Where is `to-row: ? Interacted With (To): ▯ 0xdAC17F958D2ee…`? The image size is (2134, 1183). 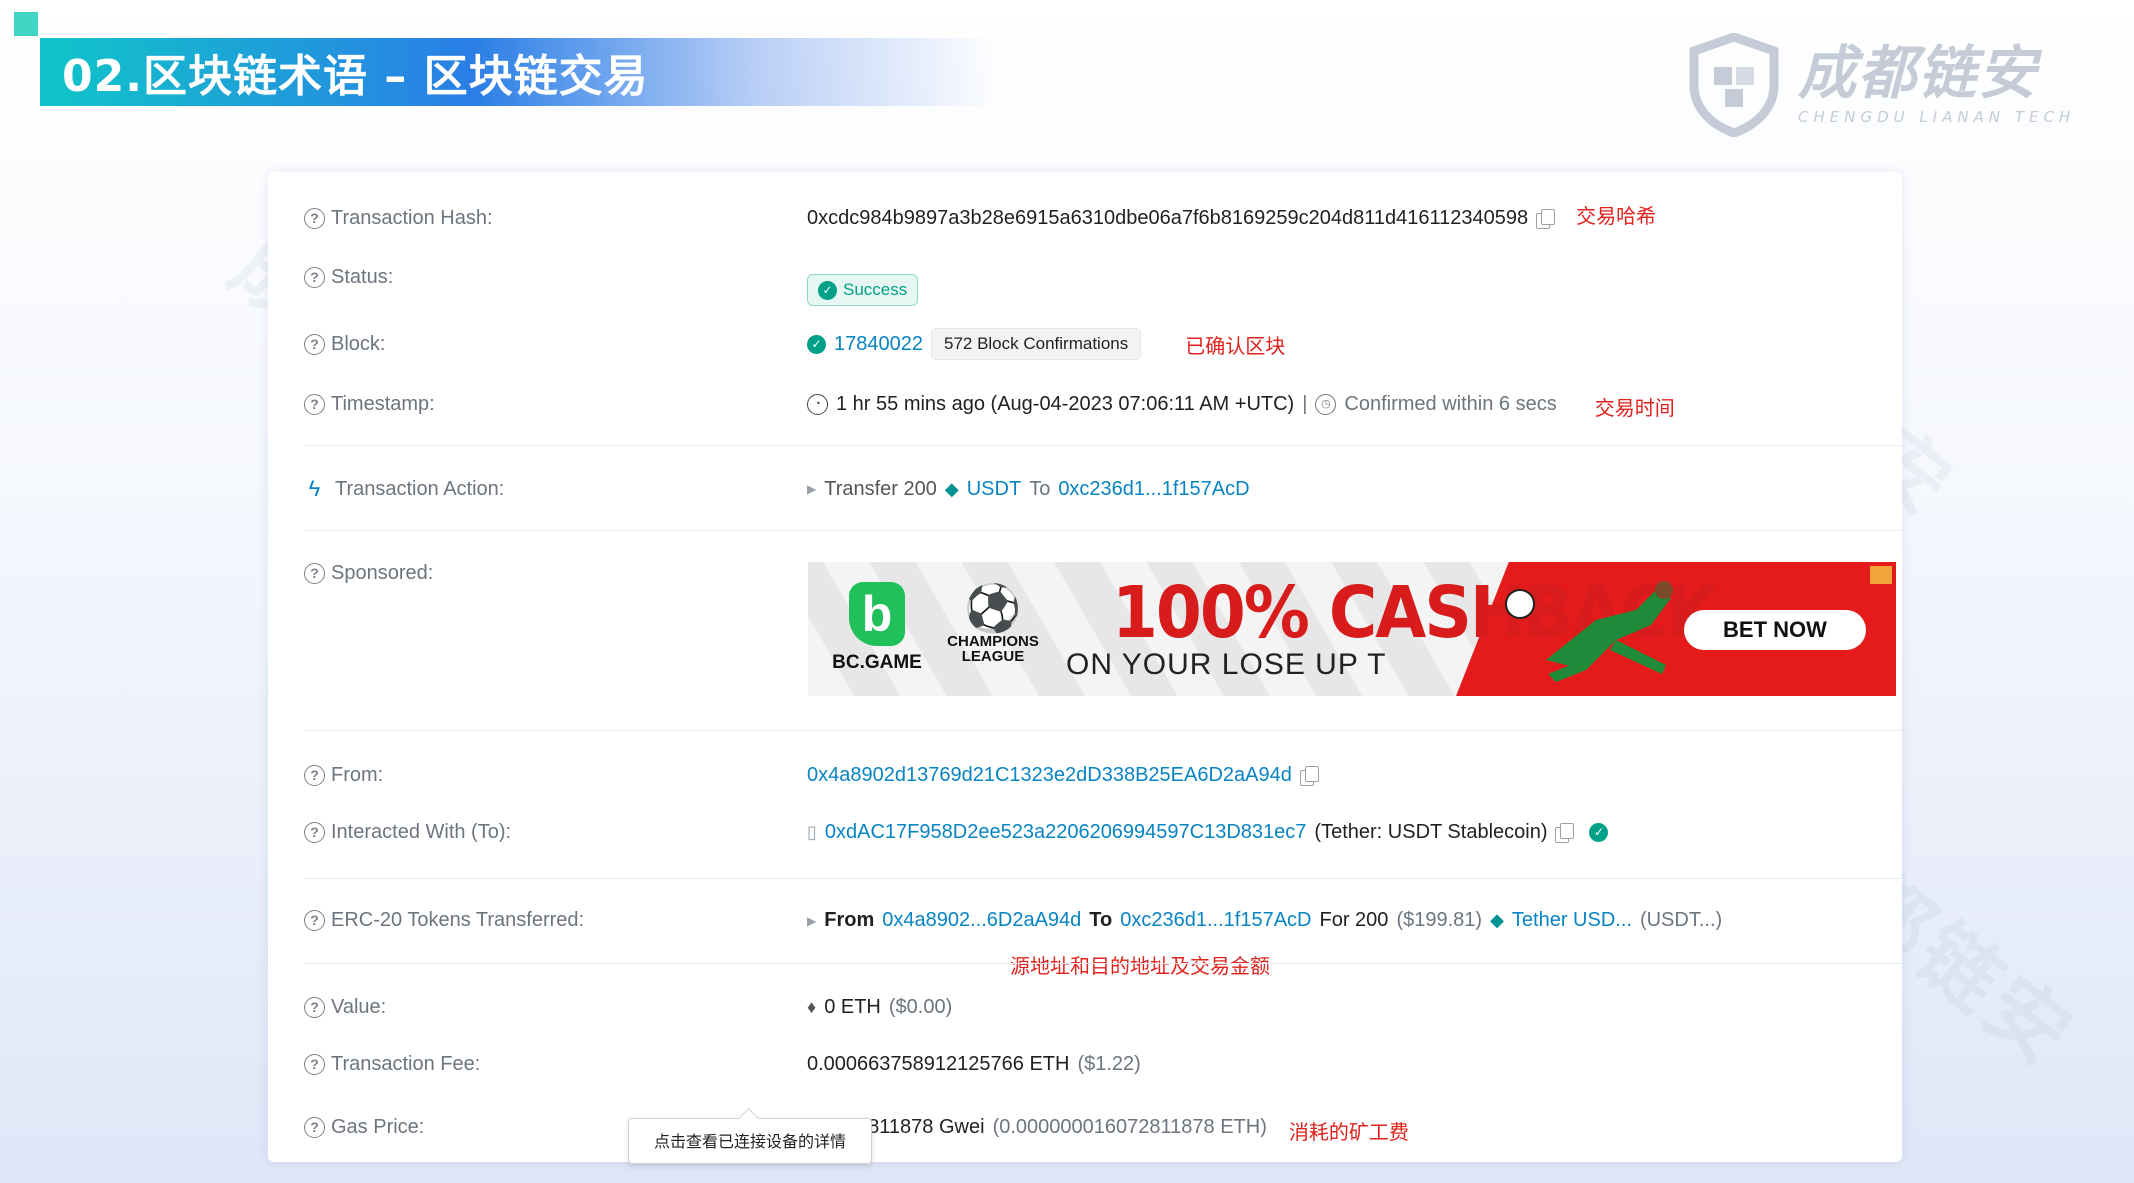
to-row: ? Interacted With (To): ▯ 0xdAC17F958D2ee… is located at coordinates (1099, 832).